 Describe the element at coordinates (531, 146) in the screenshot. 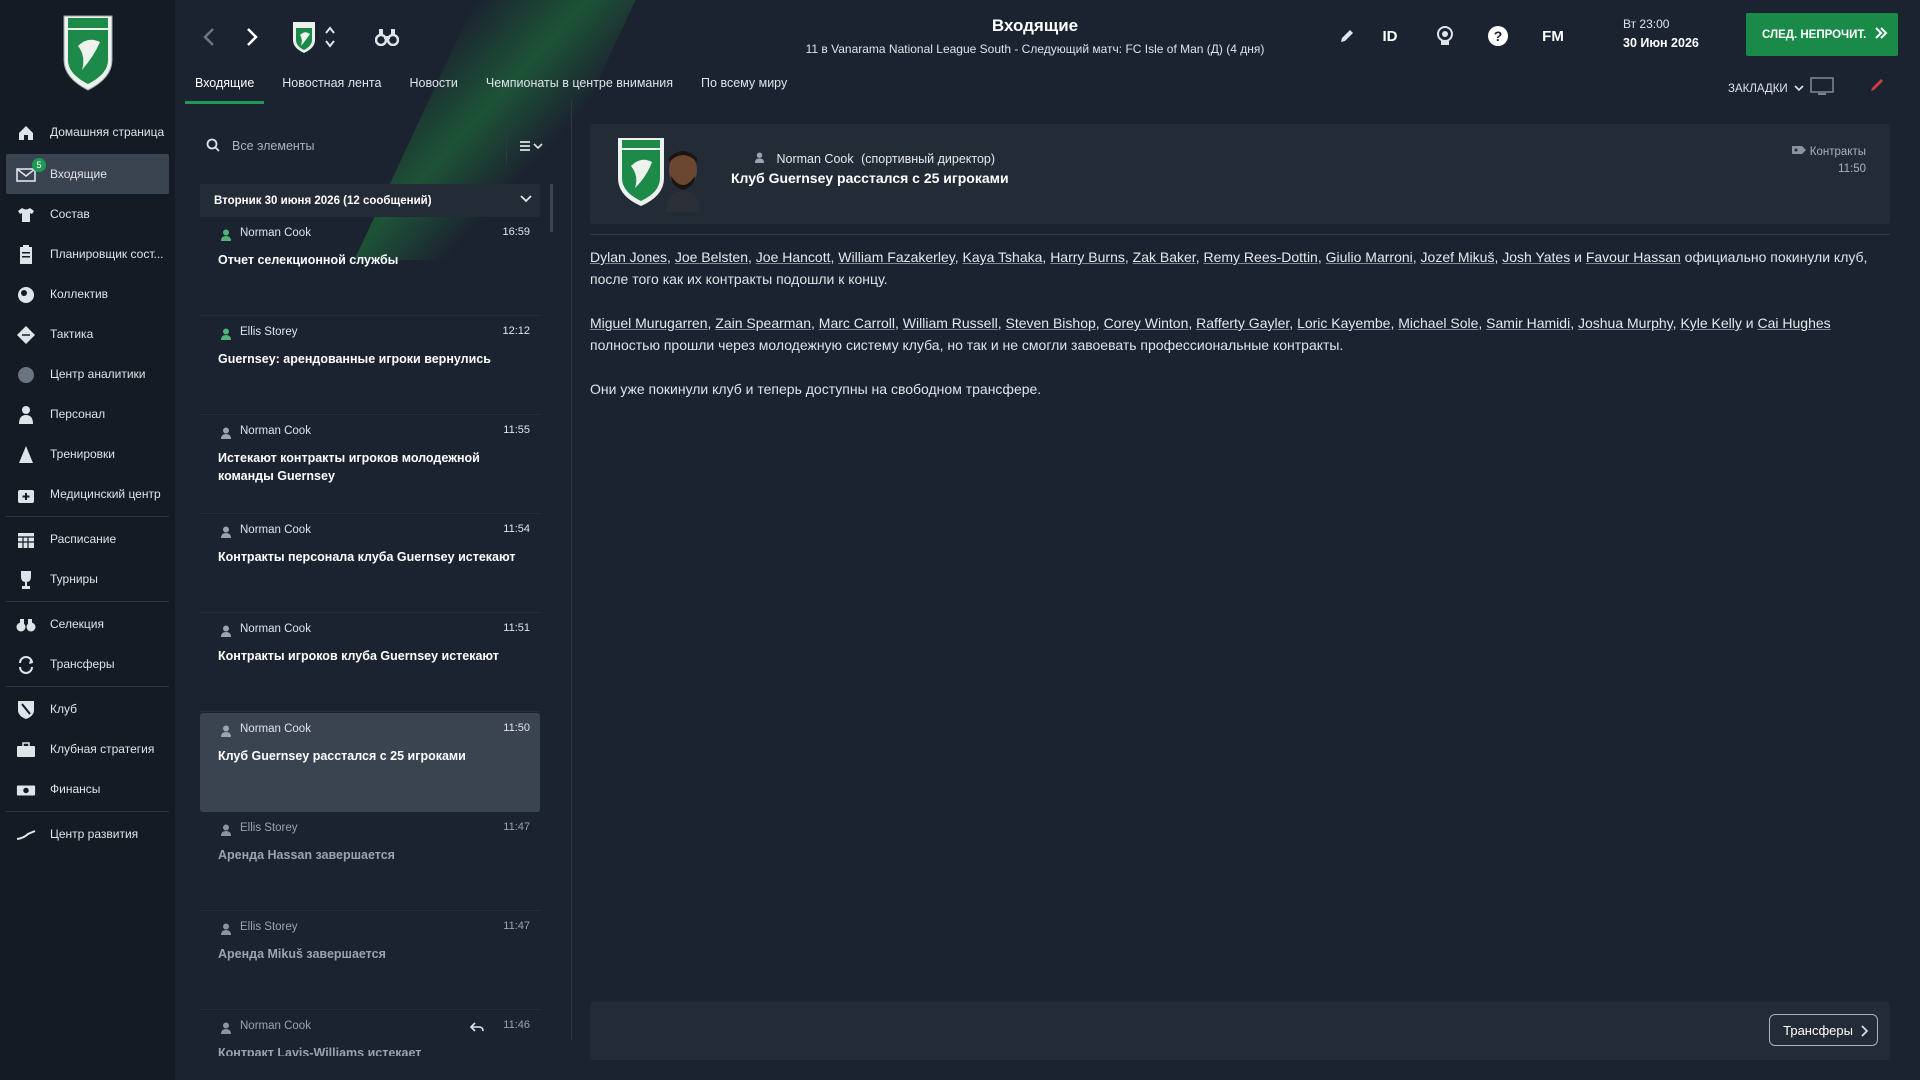

I see `filter-button` at that location.